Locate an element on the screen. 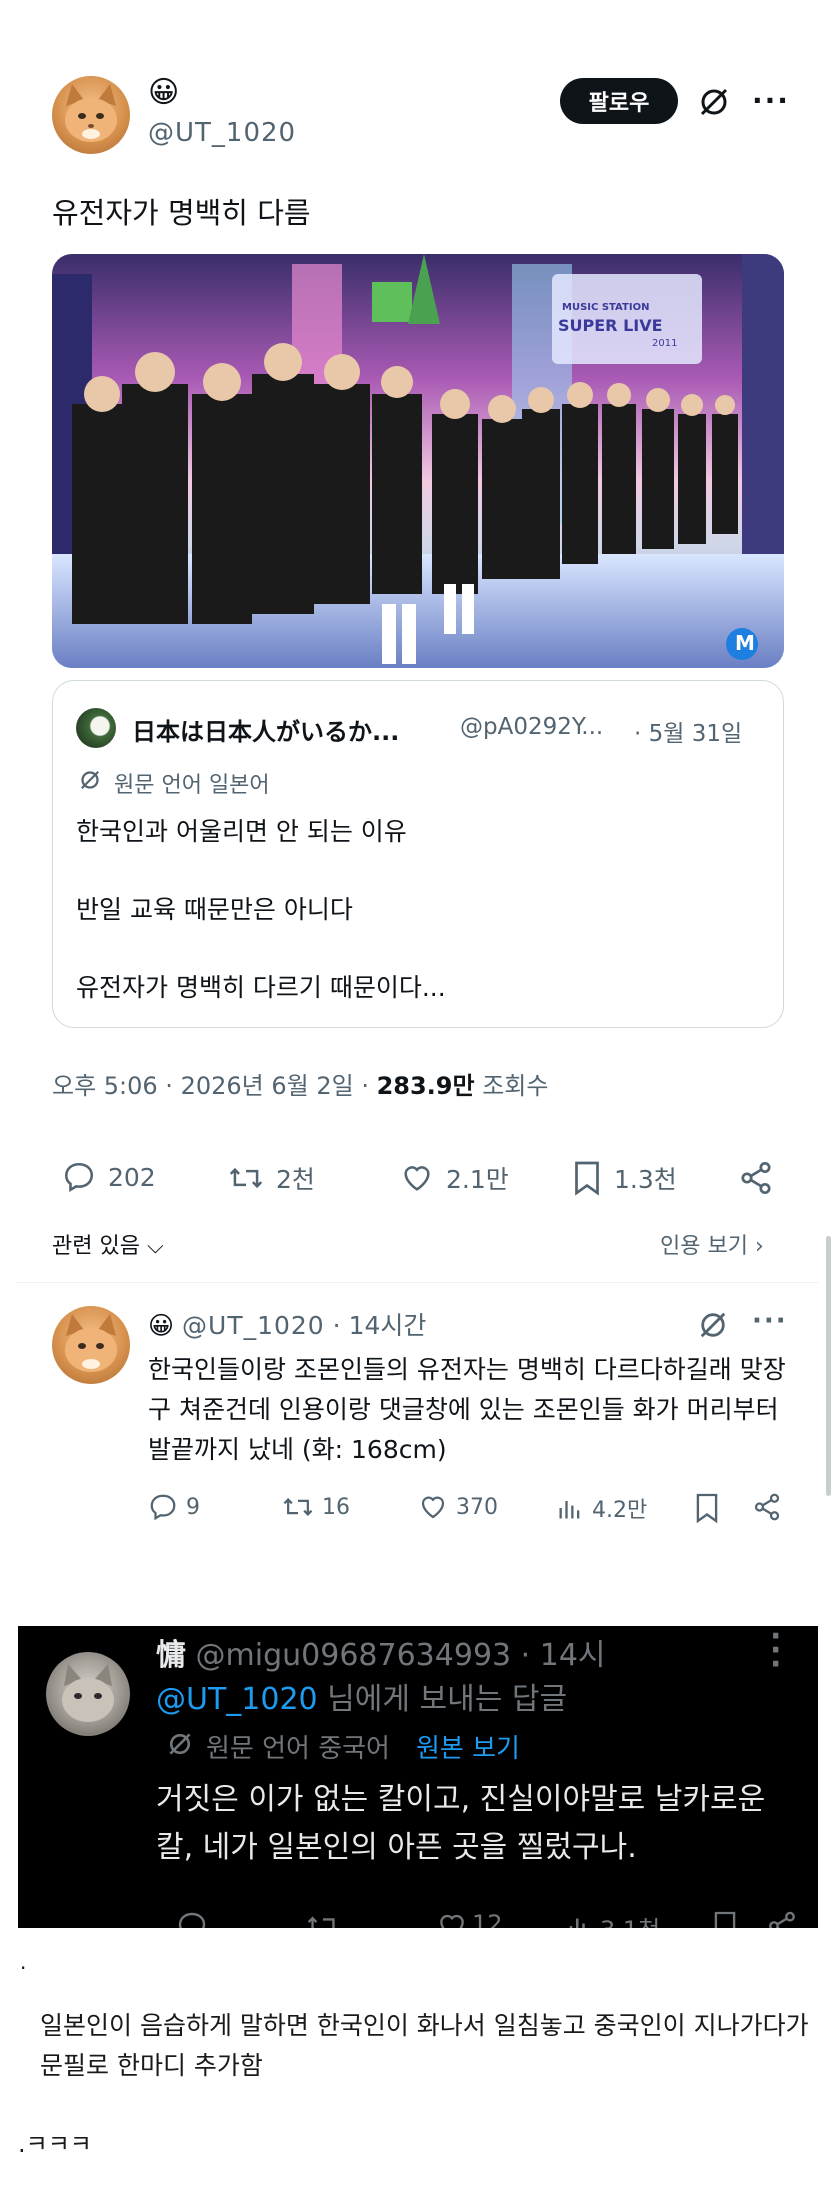 The height and width of the screenshot is (2185, 835). reply-retweet-button: 16 is located at coordinates (316, 1507).